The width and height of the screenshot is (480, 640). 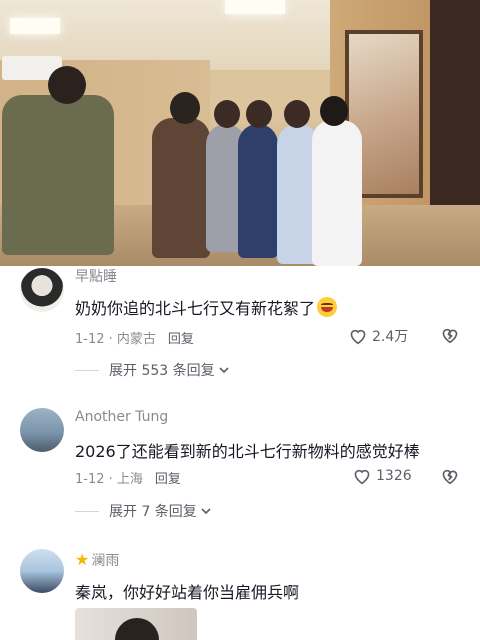 I want to click on like-button: 1326, so click(x=382, y=476).